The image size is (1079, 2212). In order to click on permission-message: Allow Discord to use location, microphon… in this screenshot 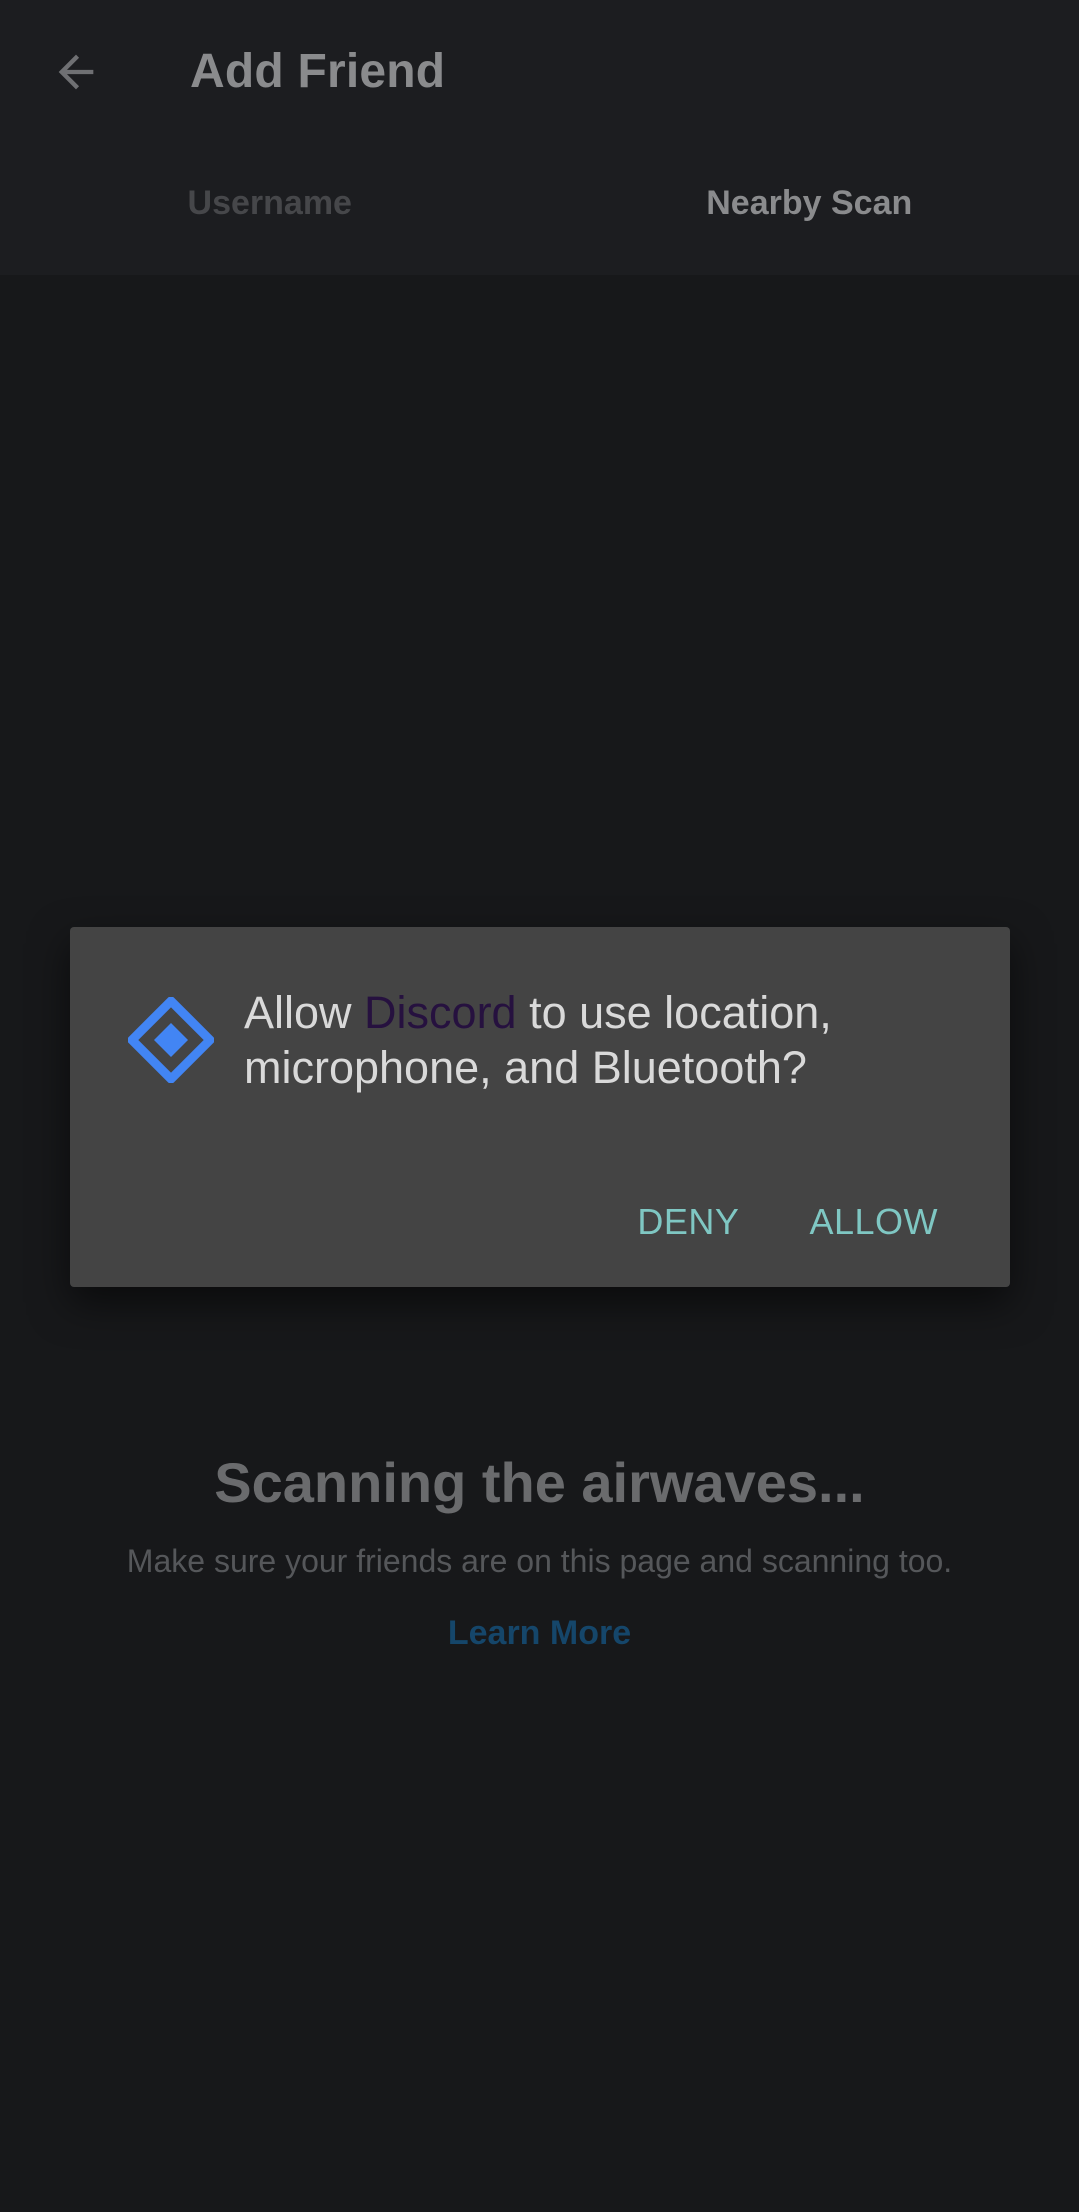, I will do `click(594, 1040)`.